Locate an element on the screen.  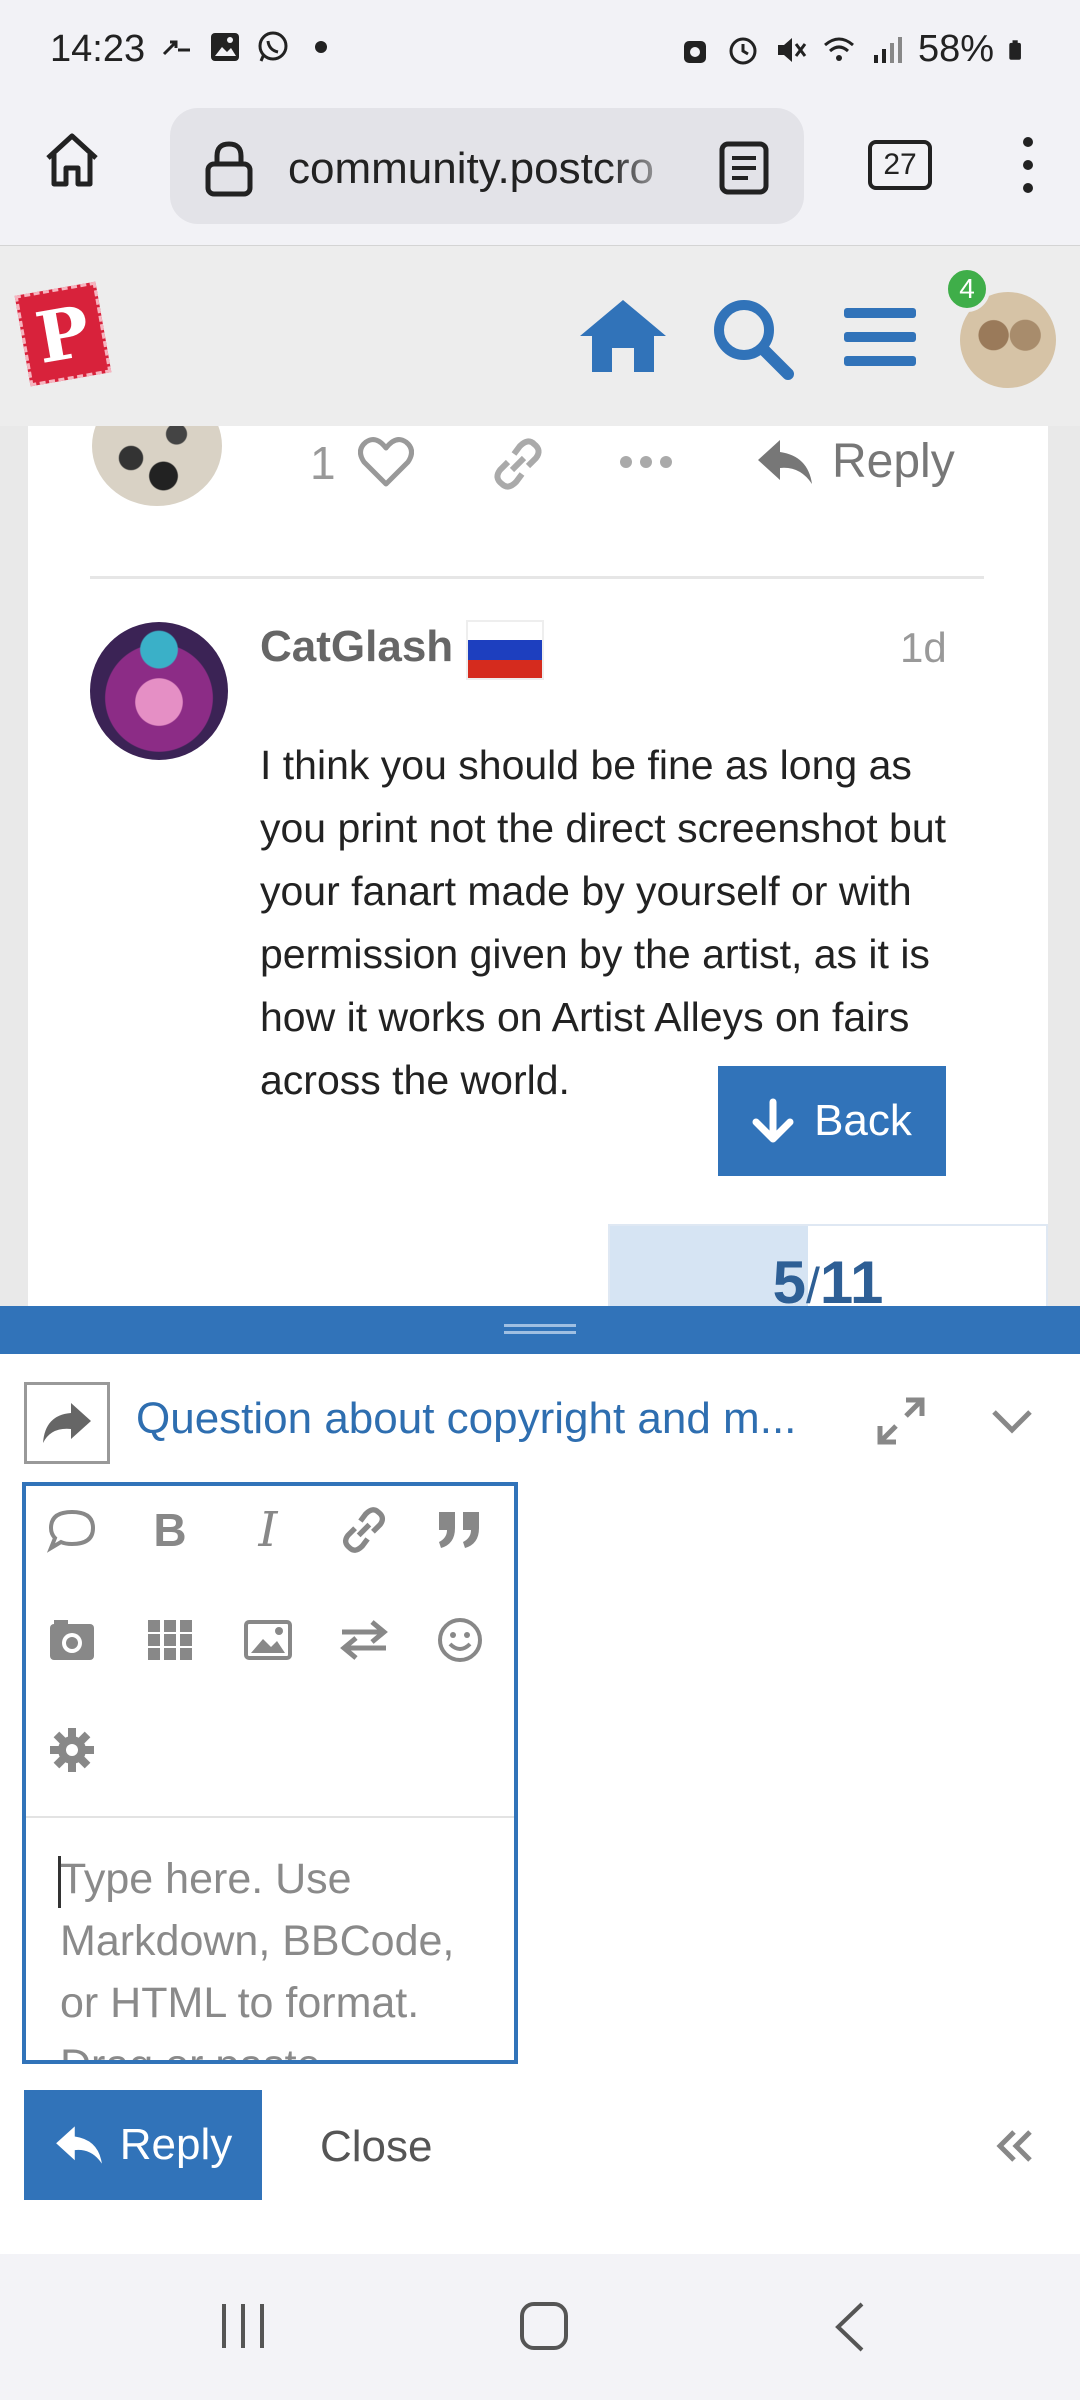
post-avatar is located at coordinates (159, 691).